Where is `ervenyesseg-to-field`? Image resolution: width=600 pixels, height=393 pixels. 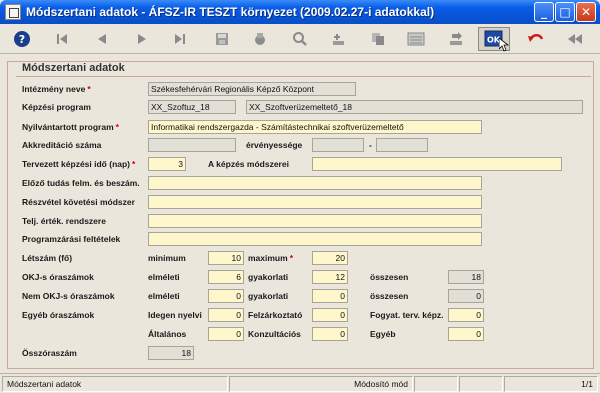
ervenyesseg-to-field is located at coordinates (402, 145).